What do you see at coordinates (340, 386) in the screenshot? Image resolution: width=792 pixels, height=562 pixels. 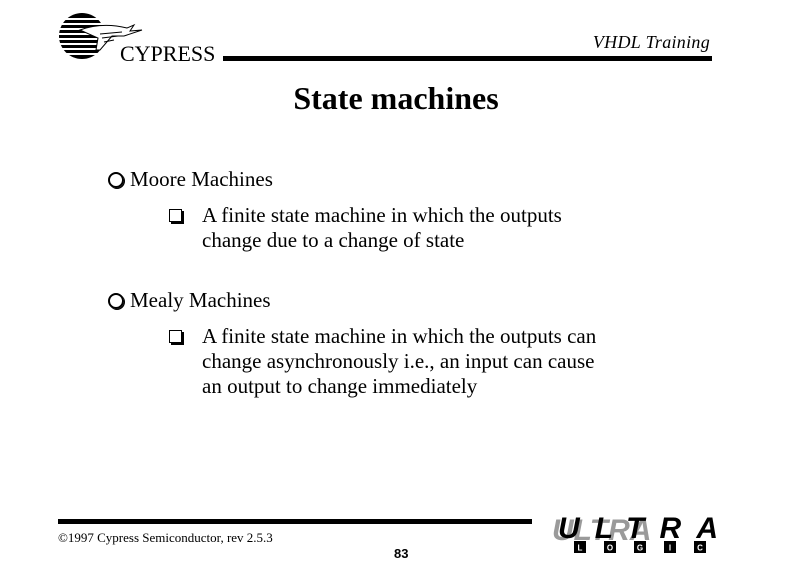 I see `sub-bullet-line: an output to change immediately` at bounding box center [340, 386].